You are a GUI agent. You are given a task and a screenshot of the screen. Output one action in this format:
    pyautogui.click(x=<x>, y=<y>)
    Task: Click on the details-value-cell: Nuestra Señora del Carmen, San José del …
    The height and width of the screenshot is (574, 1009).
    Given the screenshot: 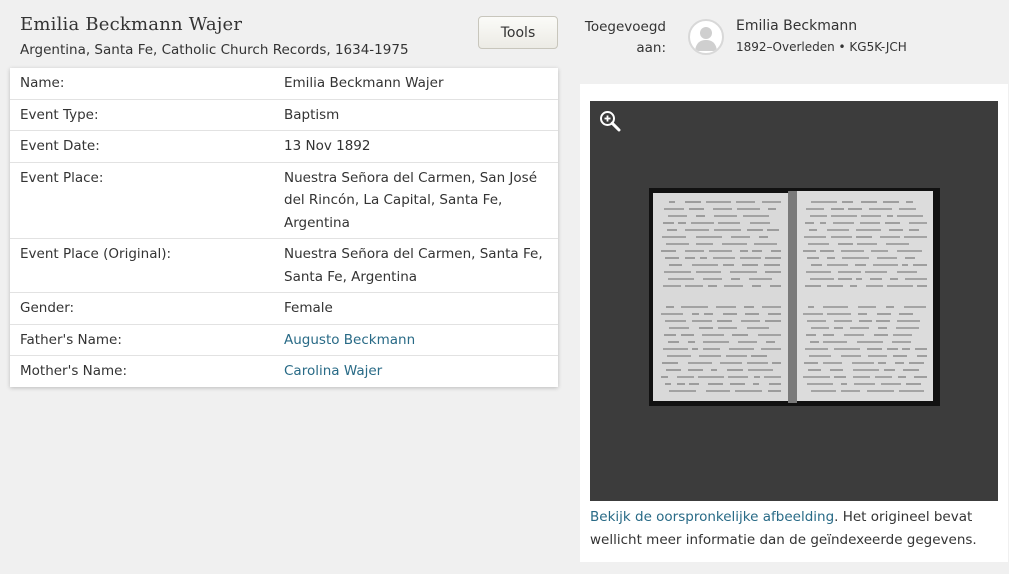 What is the action you would take?
    pyautogui.click(x=416, y=200)
    